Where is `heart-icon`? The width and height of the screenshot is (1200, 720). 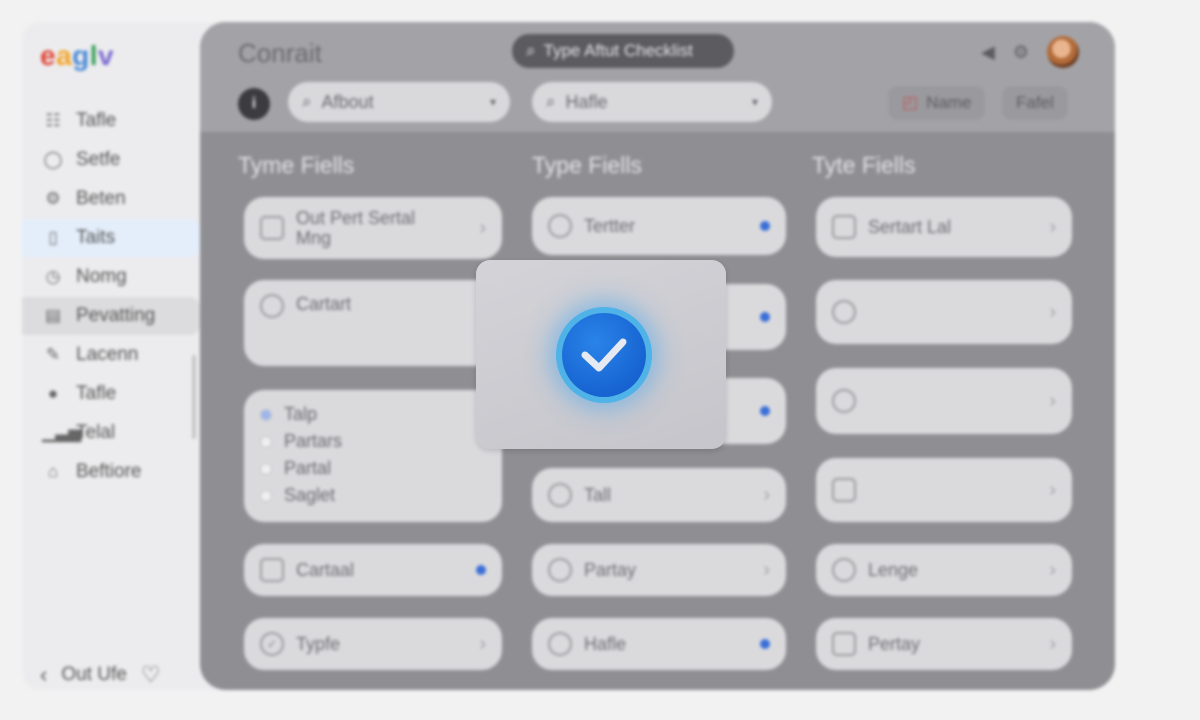 heart-icon is located at coordinates (844, 570).